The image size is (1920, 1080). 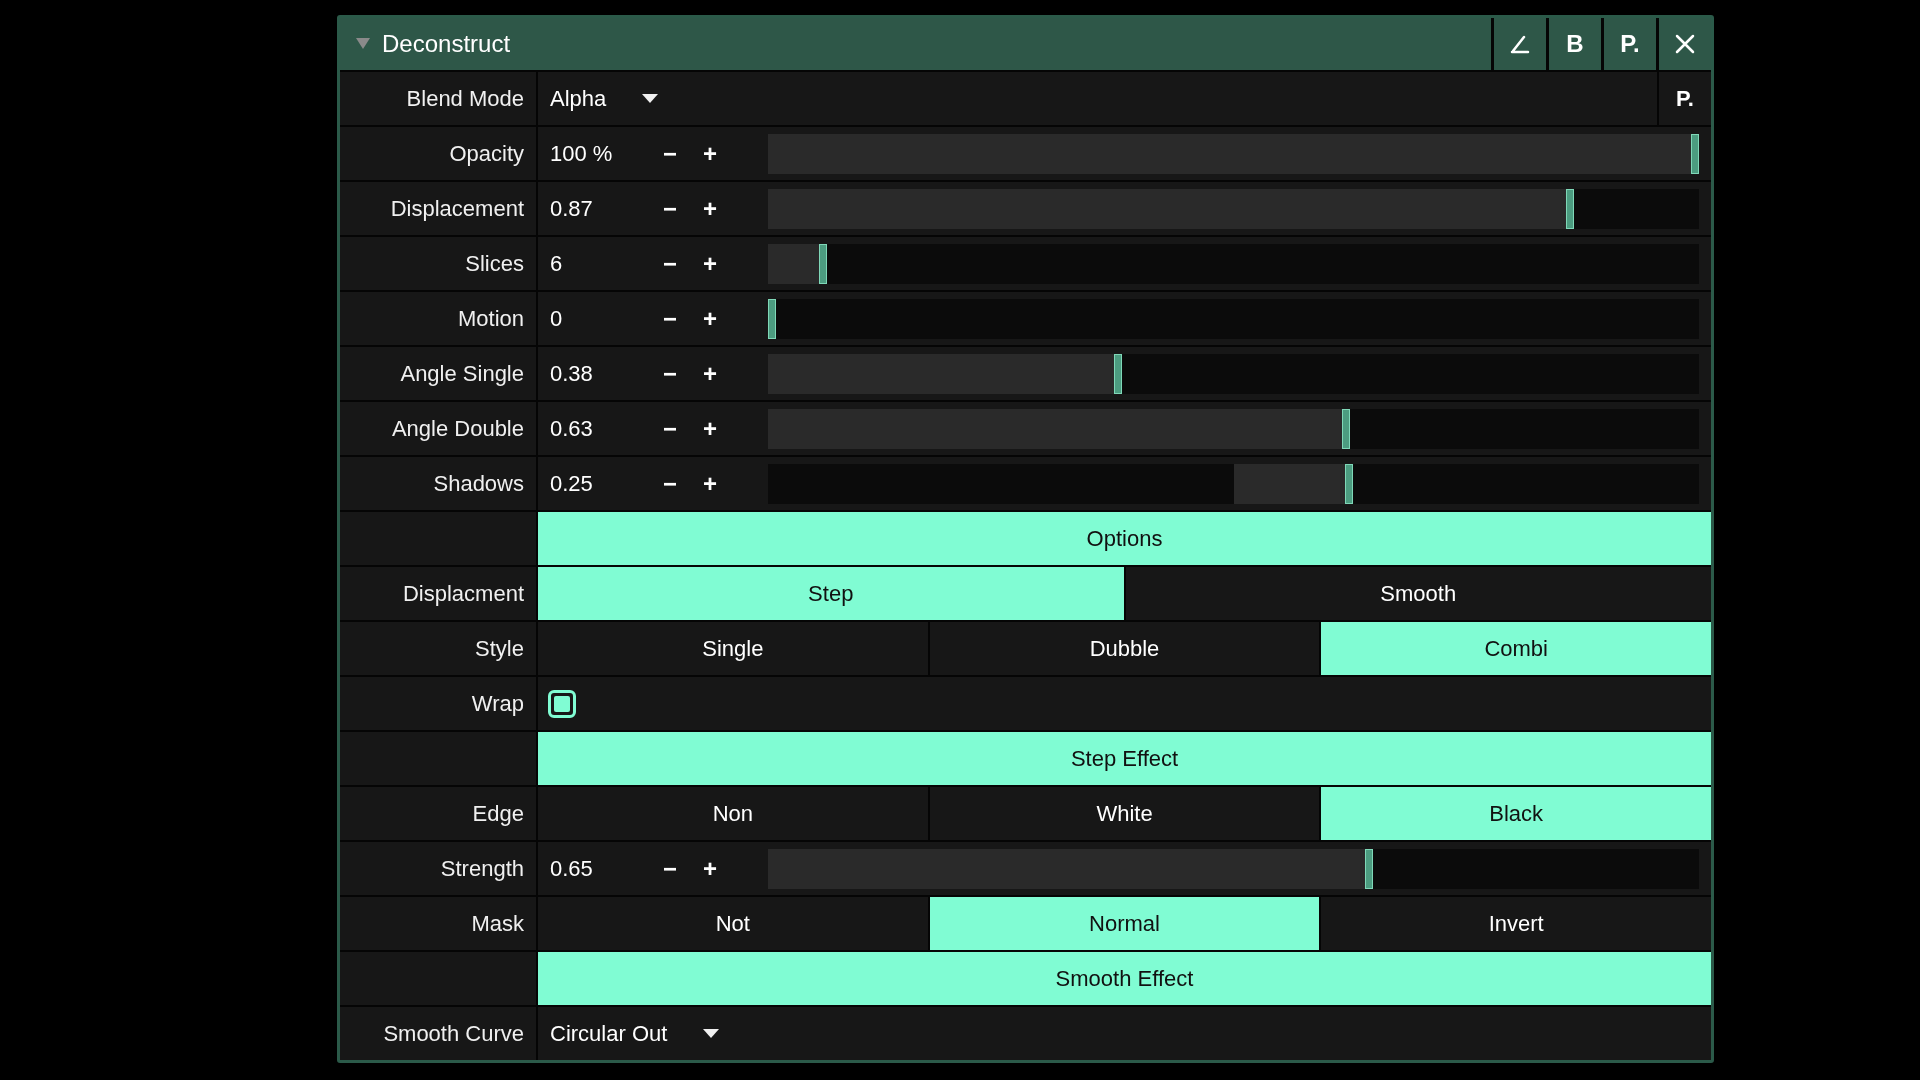 I want to click on header-button: P., so click(x=1630, y=44).